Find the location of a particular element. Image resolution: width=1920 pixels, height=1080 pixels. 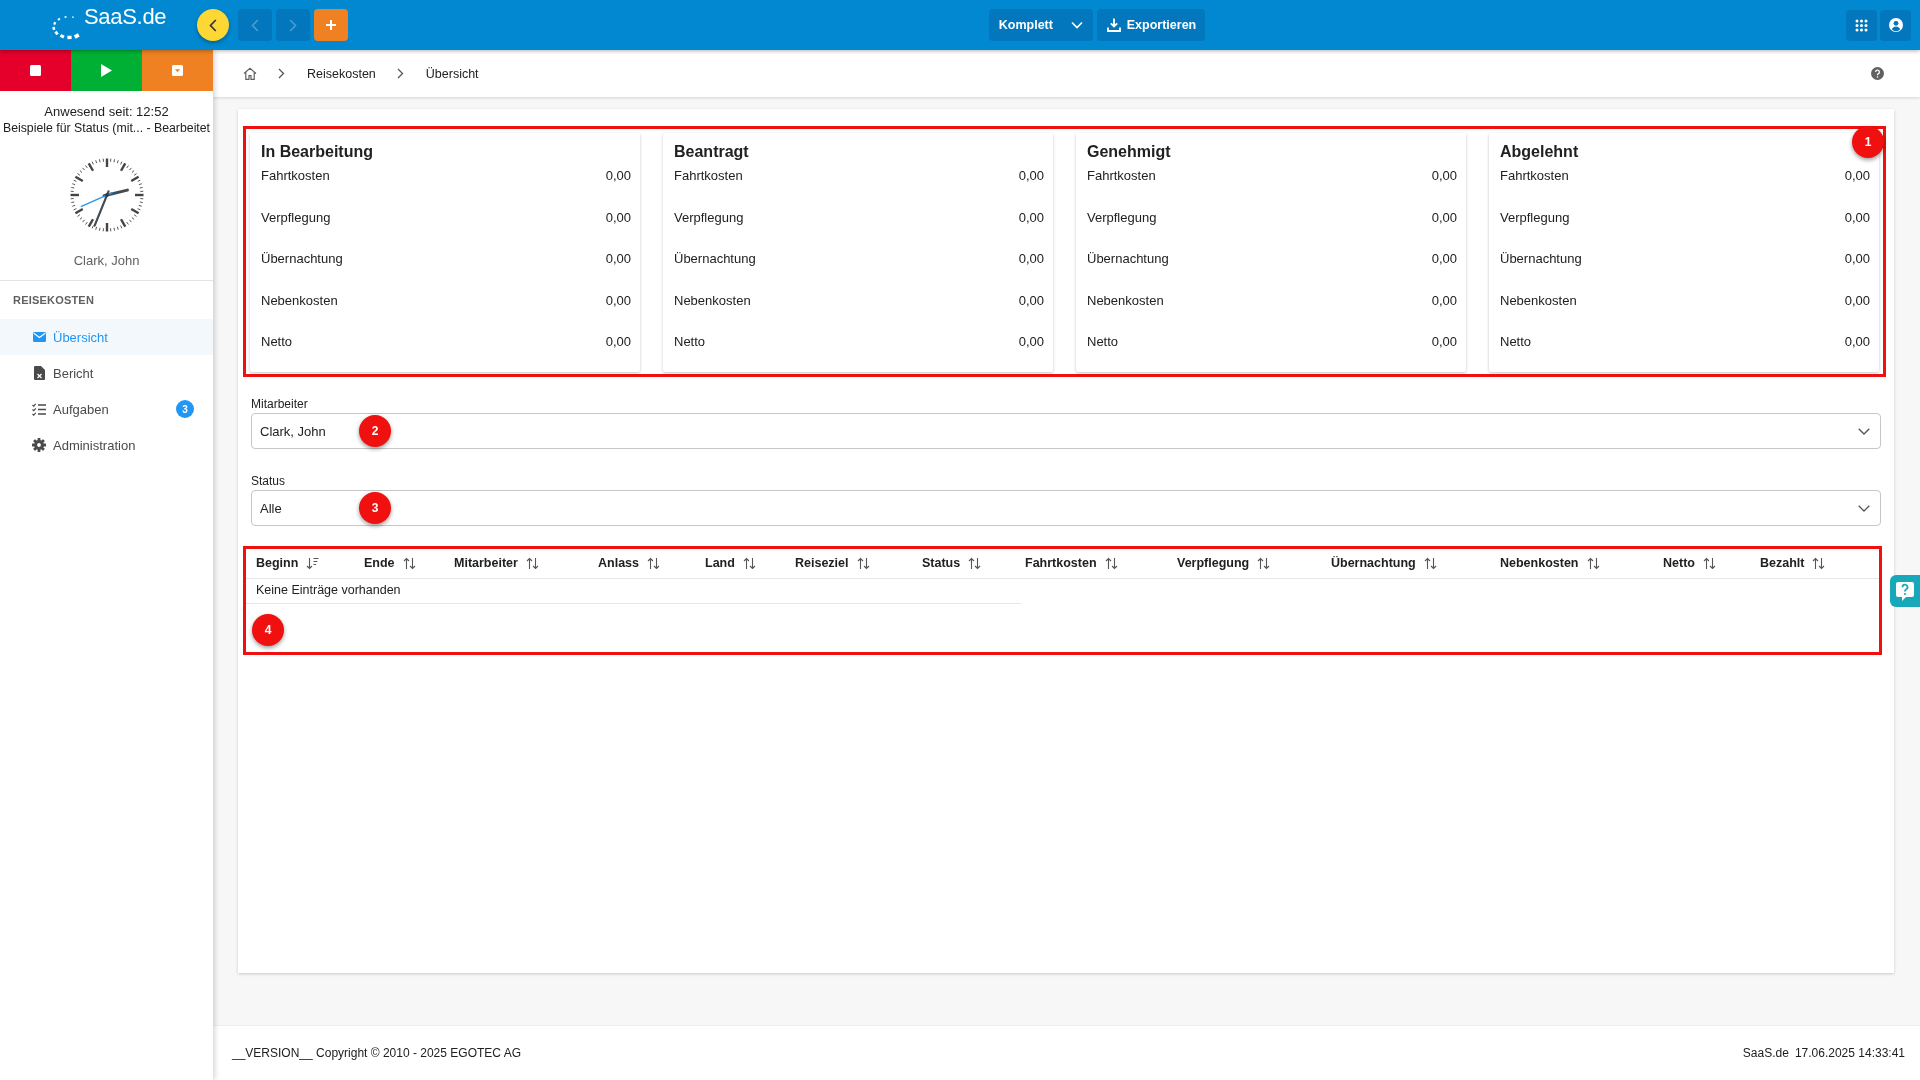

annotation-marker: 4 is located at coordinates (268, 630).